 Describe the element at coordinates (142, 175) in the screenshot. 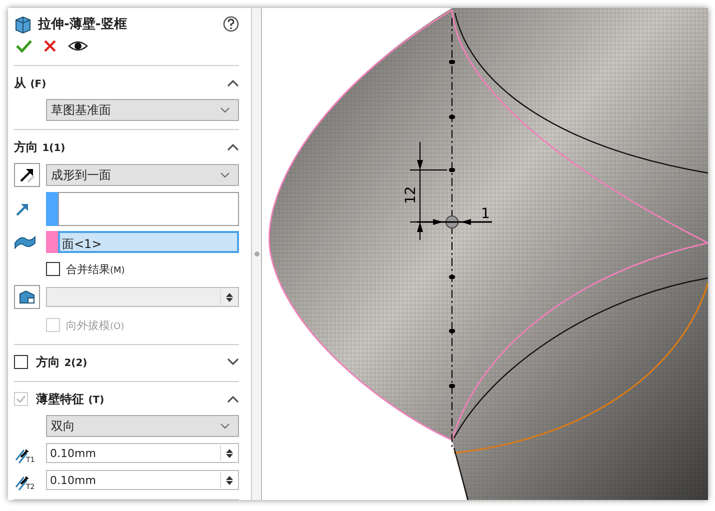

I see `dropdown: 成形到一面` at that location.